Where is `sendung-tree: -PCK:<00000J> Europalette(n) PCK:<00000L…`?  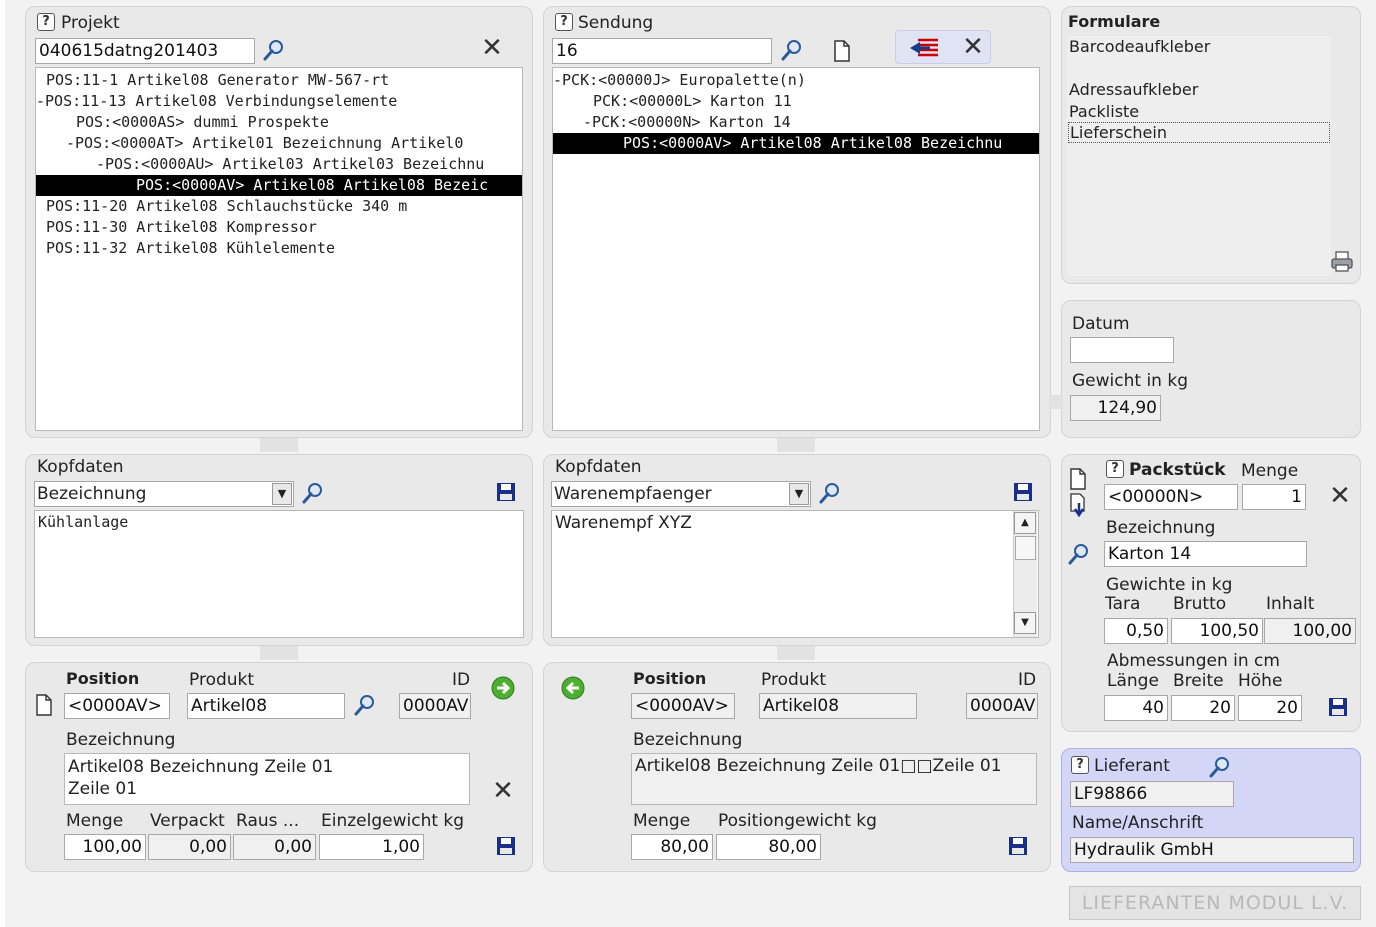
sendung-tree: -PCK:<00000J> Europalette(n) PCK:<00000L… is located at coordinates (796, 249).